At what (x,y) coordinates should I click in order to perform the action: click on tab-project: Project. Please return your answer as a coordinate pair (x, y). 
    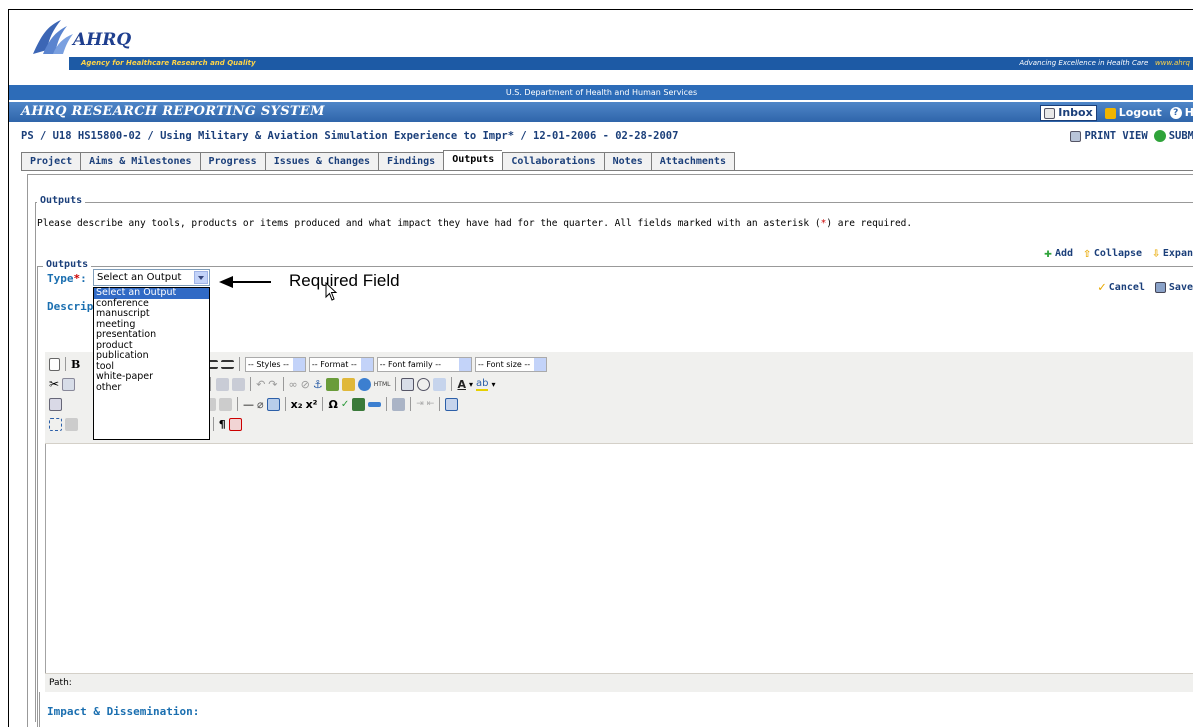
    Looking at the image, I should click on (51, 161).